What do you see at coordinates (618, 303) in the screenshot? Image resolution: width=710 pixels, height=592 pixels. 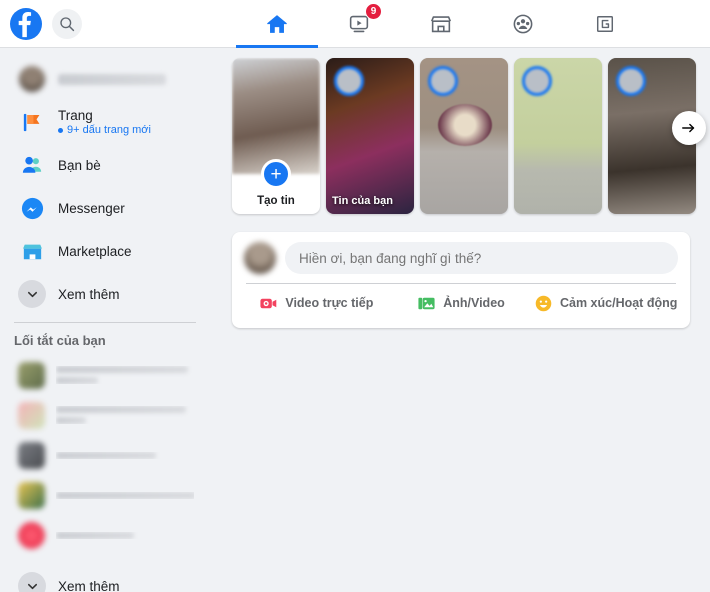 I see `feeling-activity-label: Cảm xúc/Hoạt động` at bounding box center [618, 303].